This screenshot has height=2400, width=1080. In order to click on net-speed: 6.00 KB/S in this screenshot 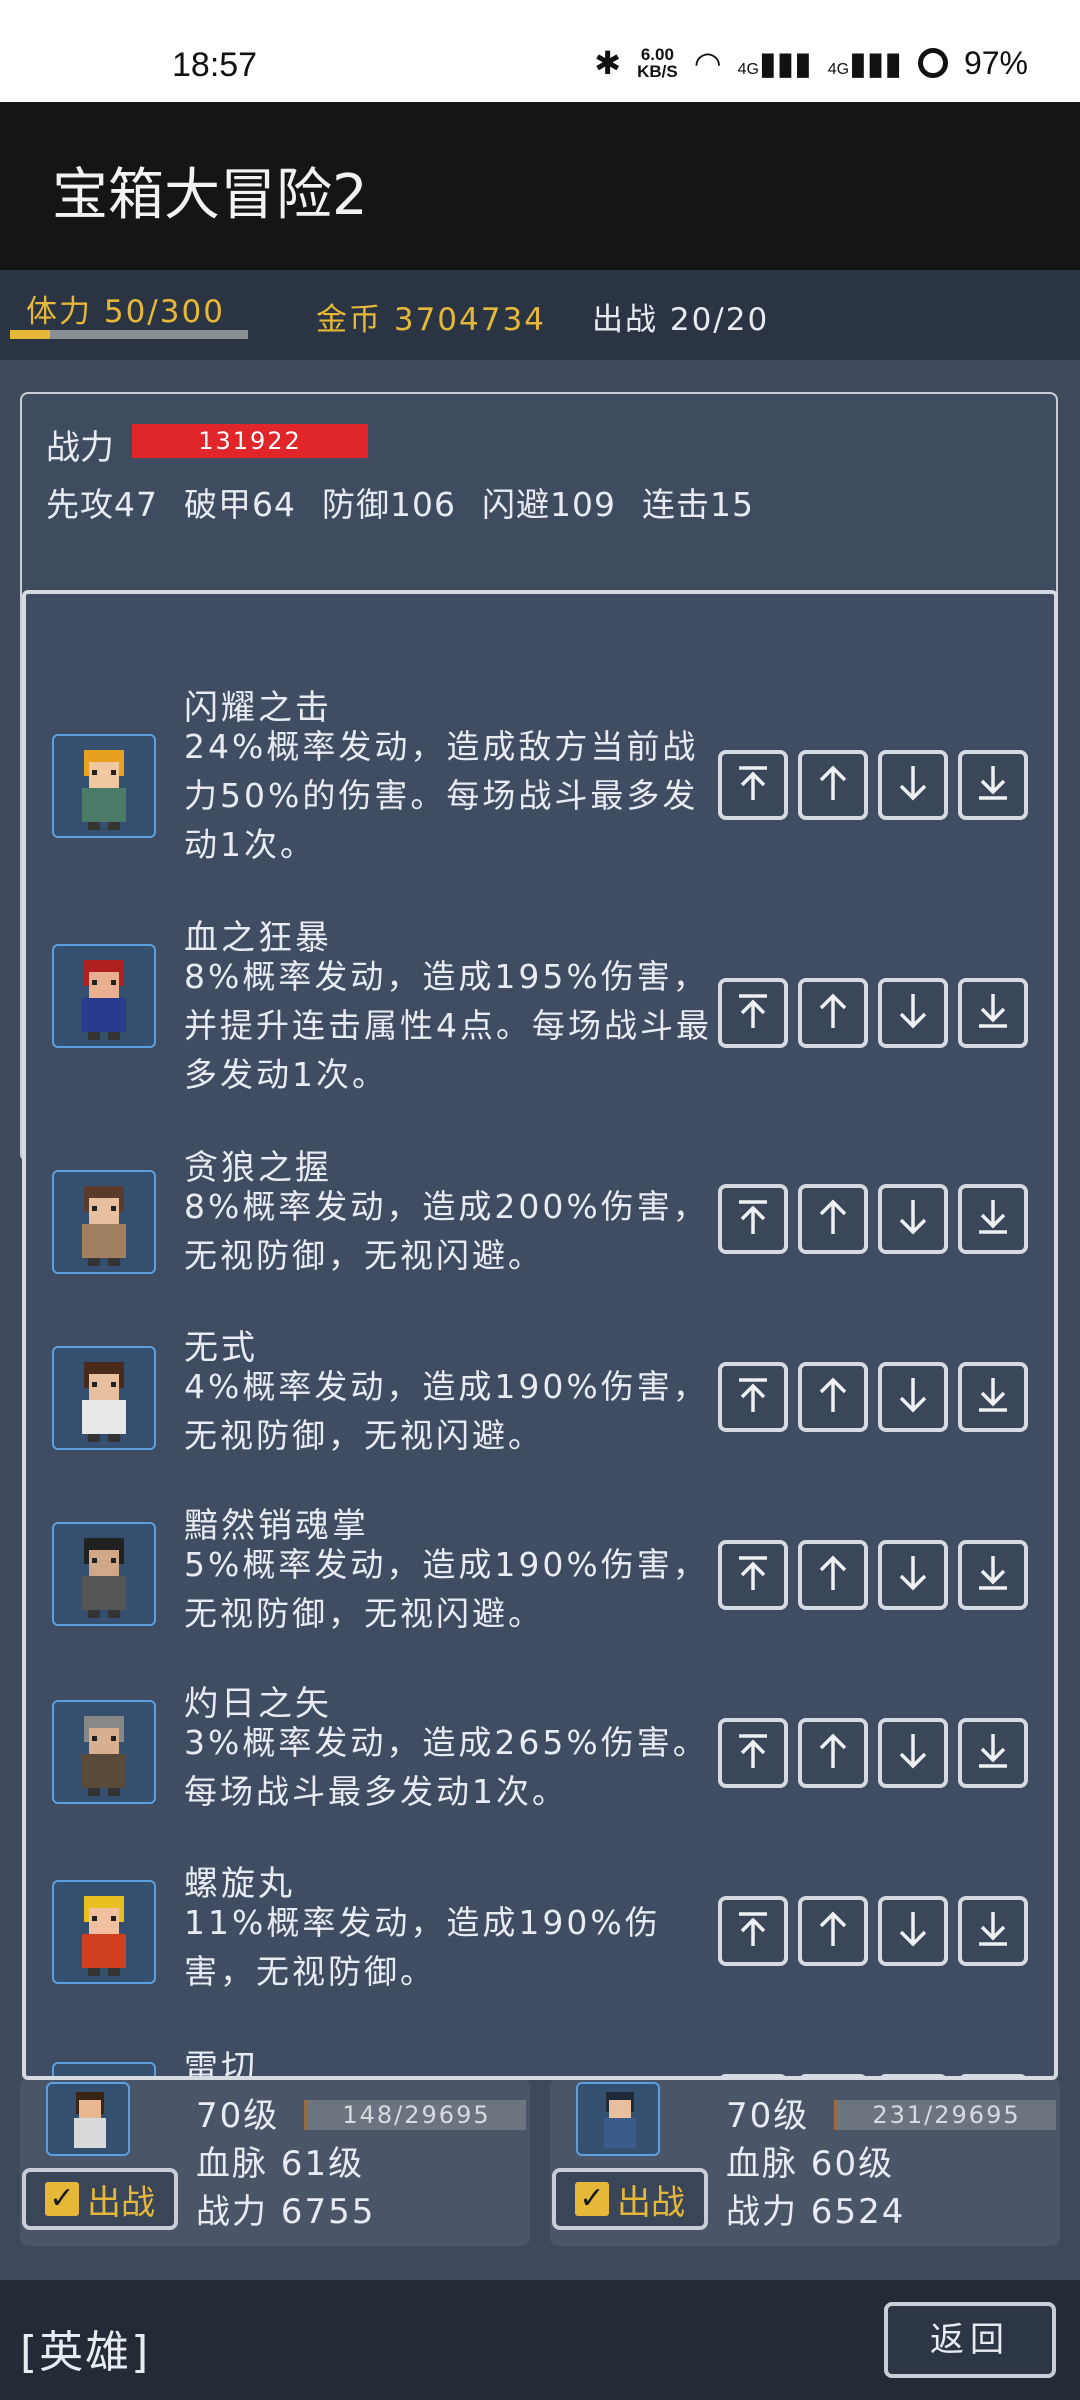, I will do `click(657, 63)`.